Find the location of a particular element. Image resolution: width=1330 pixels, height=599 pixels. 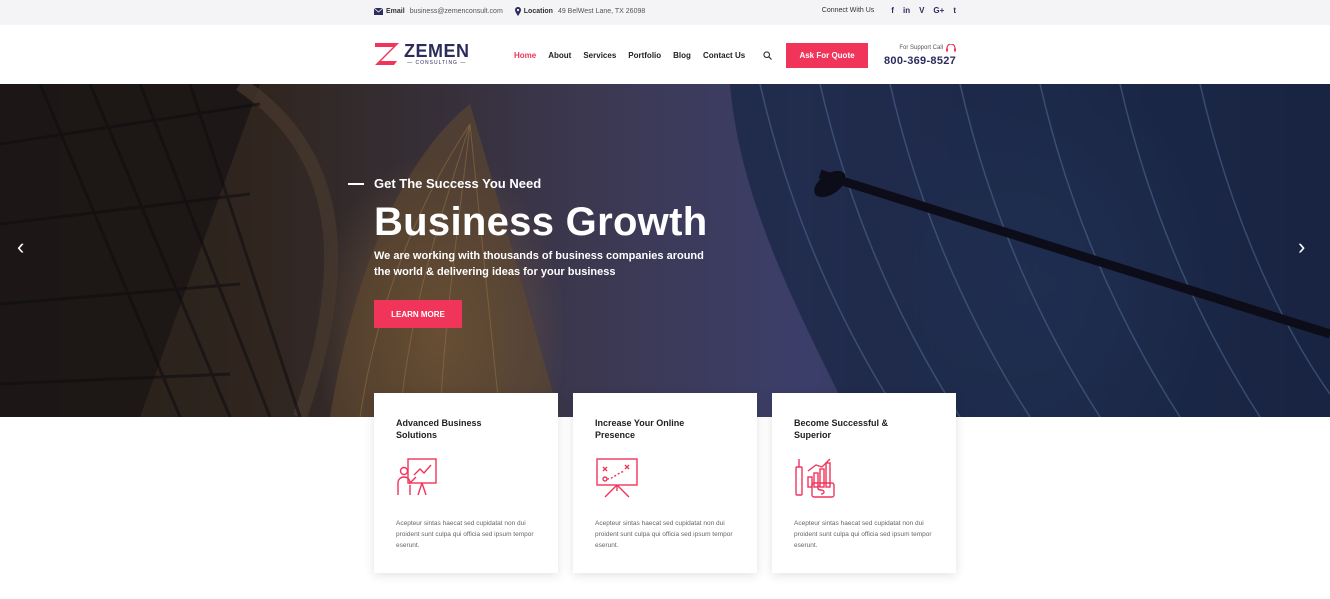

nav-blog: Blog is located at coordinates (682, 55).